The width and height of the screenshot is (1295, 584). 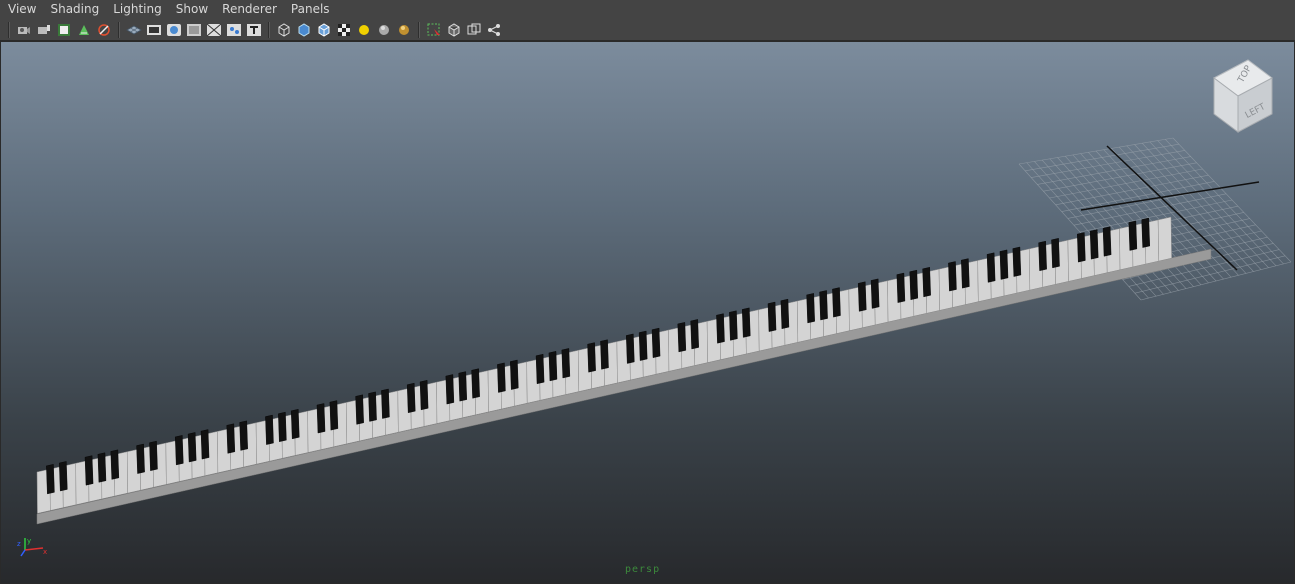 I want to click on menu-show: Show, so click(x=192, y=9).